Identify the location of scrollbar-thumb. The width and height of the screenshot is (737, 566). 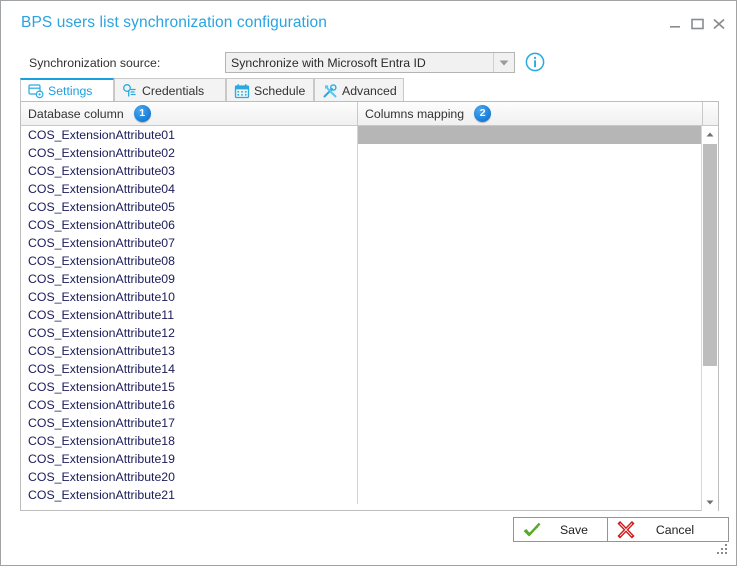
(710, 255).